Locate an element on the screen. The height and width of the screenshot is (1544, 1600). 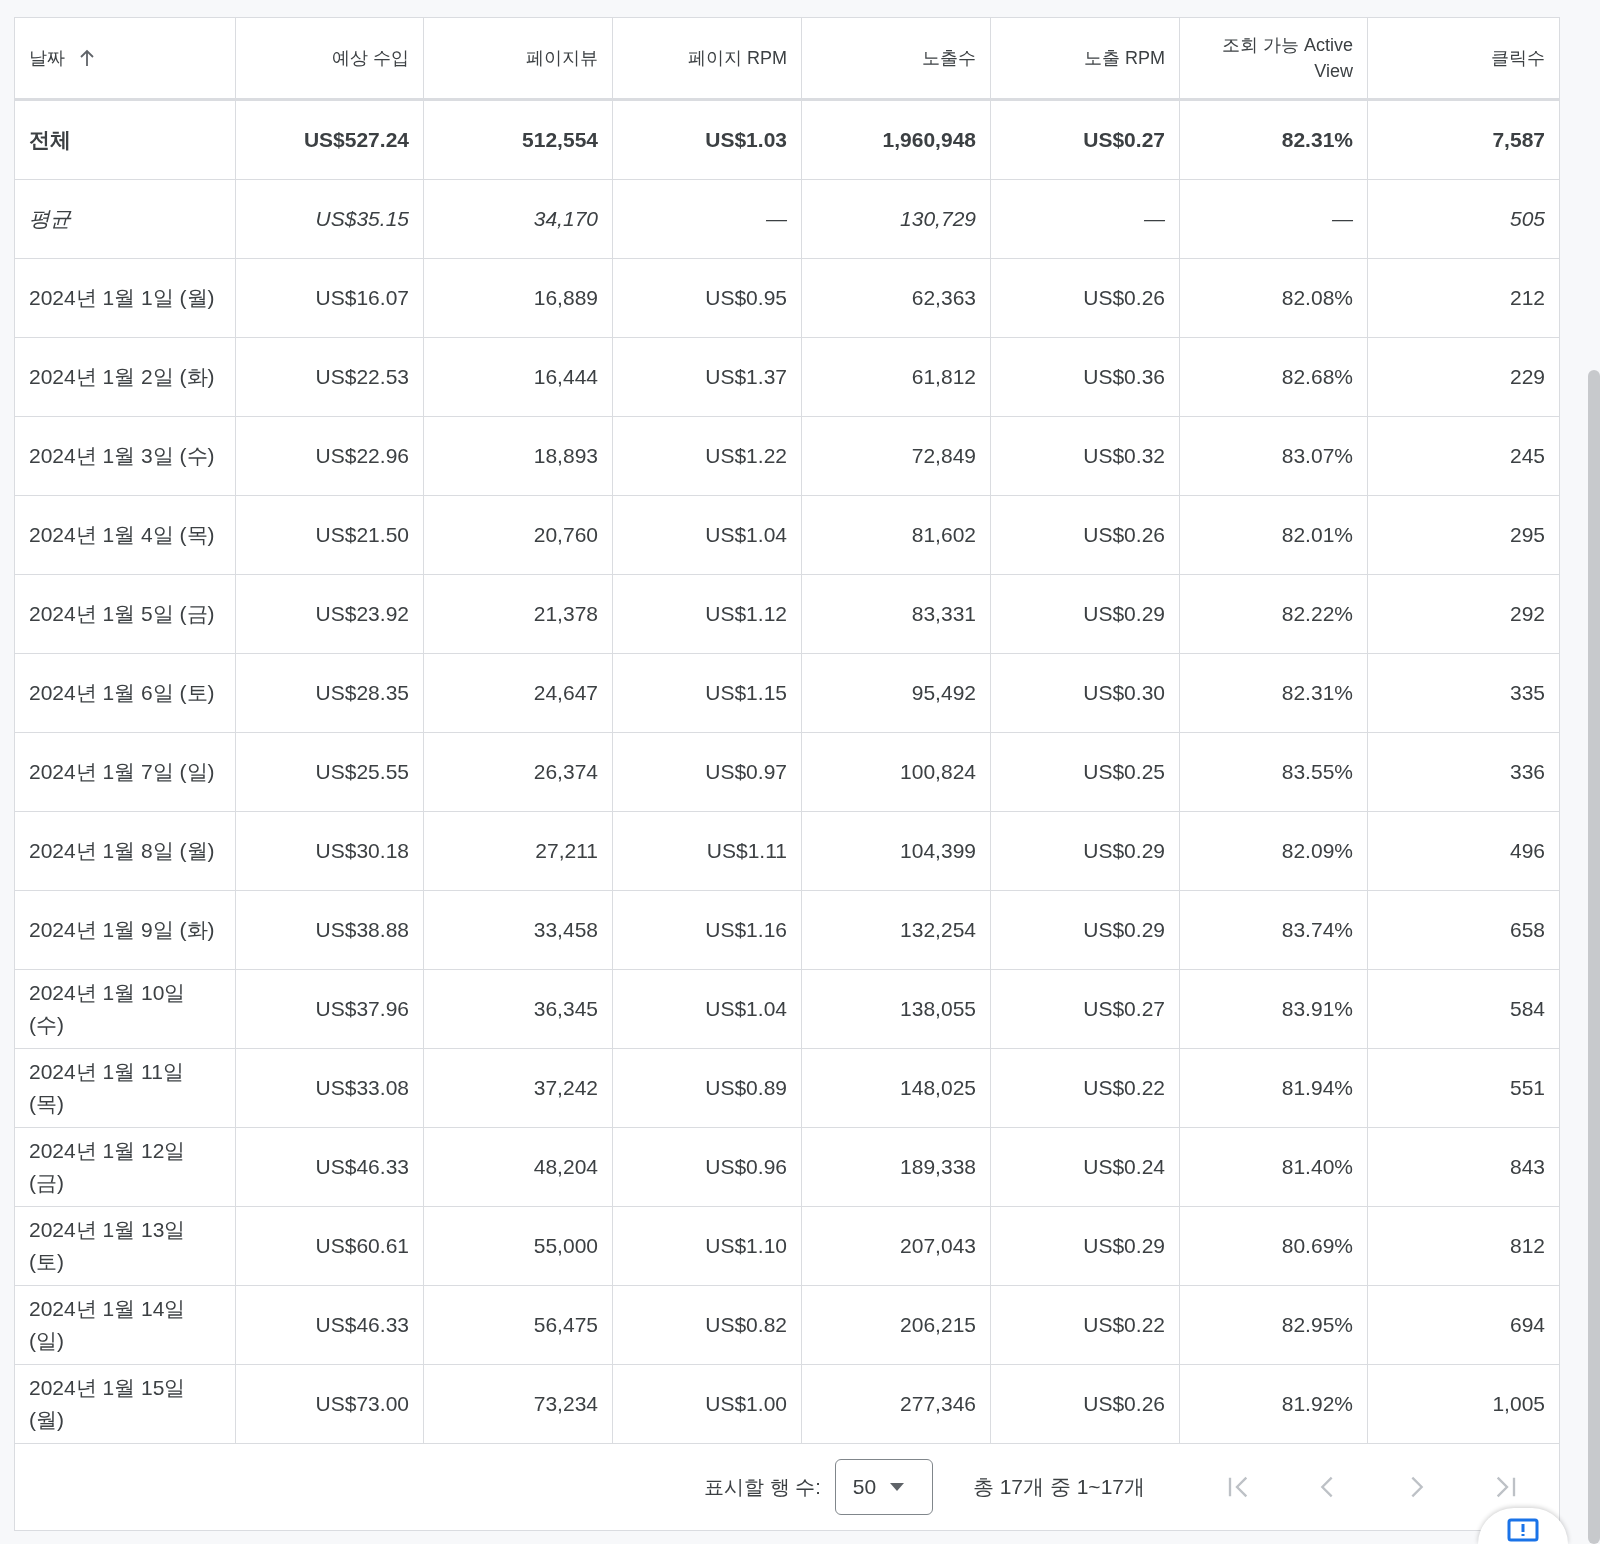
table-cell-text: 245 is located at coordinates (1527, 456).